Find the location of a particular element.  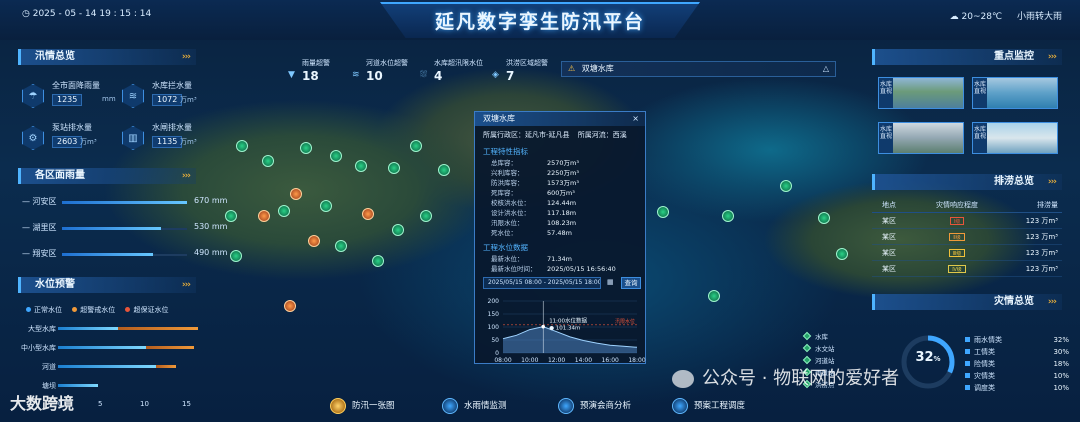

nav-flood-map: 防汛一张图 is located at coordinates (362, 406).